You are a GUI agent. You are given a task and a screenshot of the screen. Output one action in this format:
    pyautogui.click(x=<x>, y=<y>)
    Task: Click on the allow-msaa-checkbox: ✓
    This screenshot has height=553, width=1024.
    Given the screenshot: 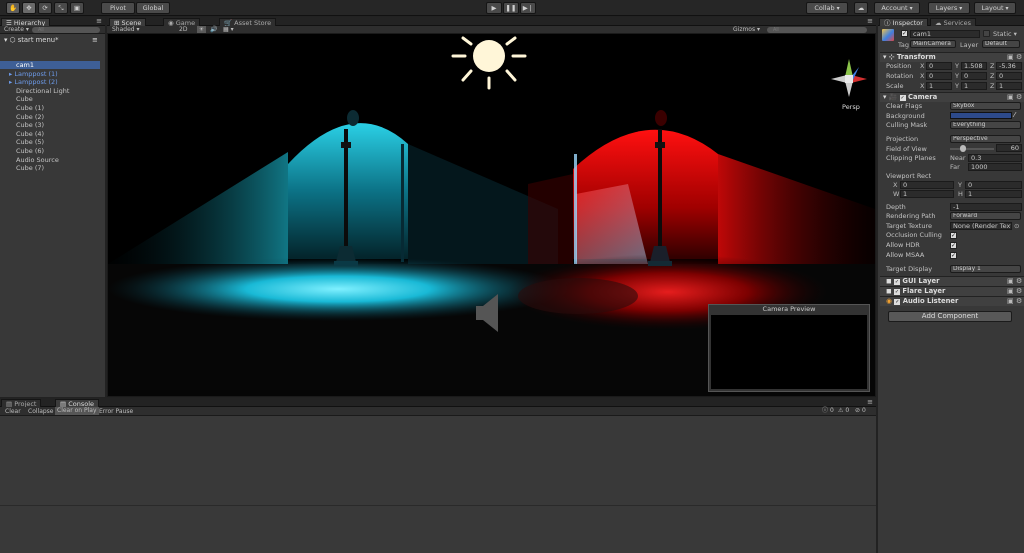 What is the action you would take?
    pyautogui.click(x=953, y=255)
    